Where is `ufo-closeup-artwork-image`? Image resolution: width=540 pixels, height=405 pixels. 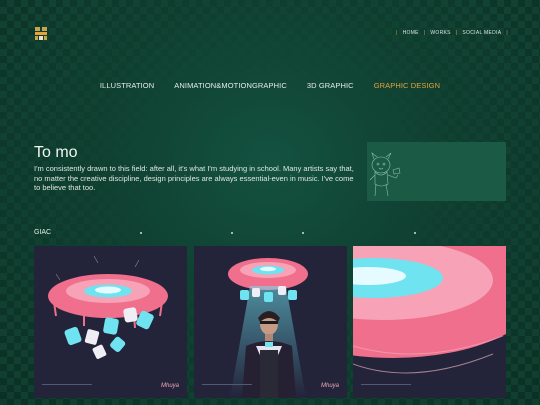
ufo-closeup-artwork-image is located at coordinates (429, 322).